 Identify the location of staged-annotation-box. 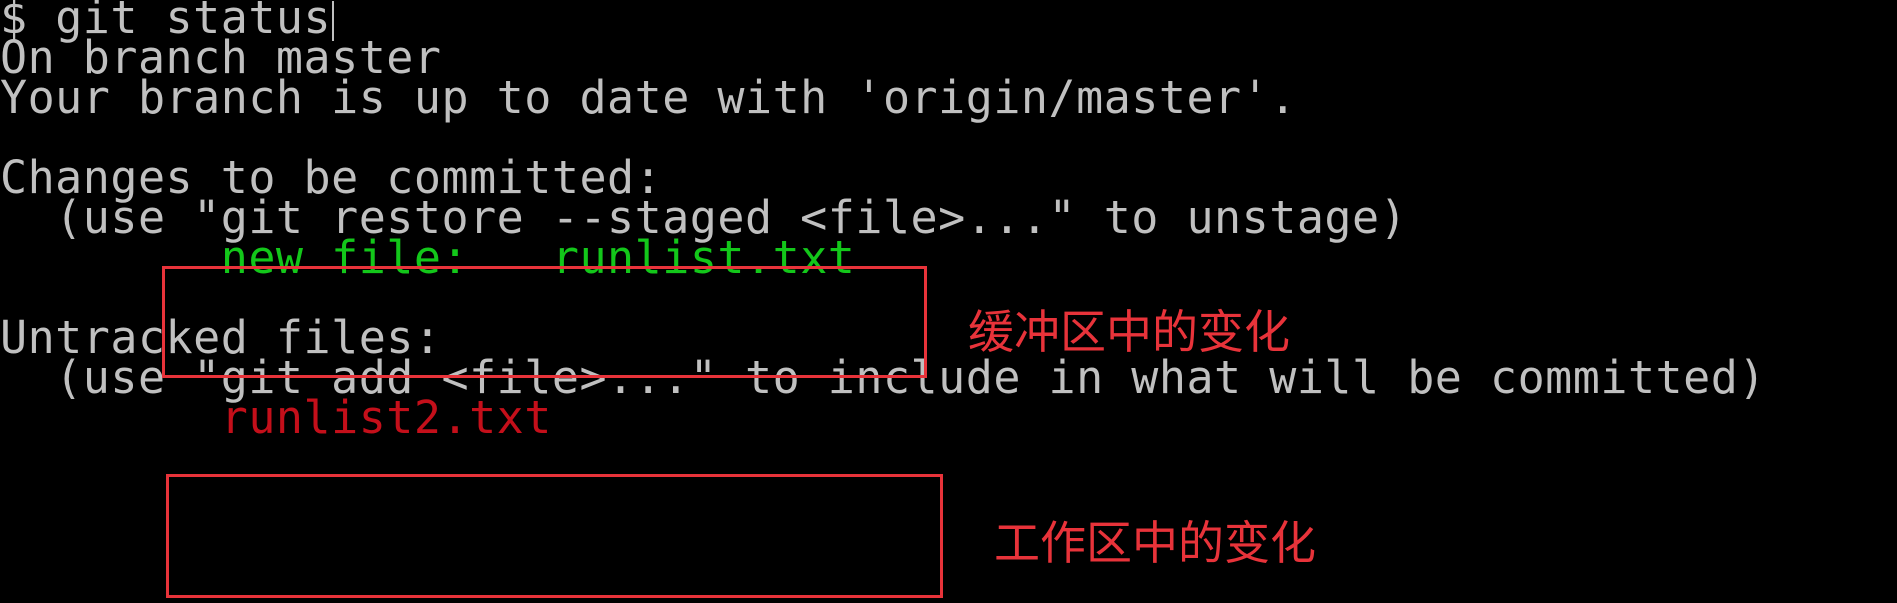
(544, 322).